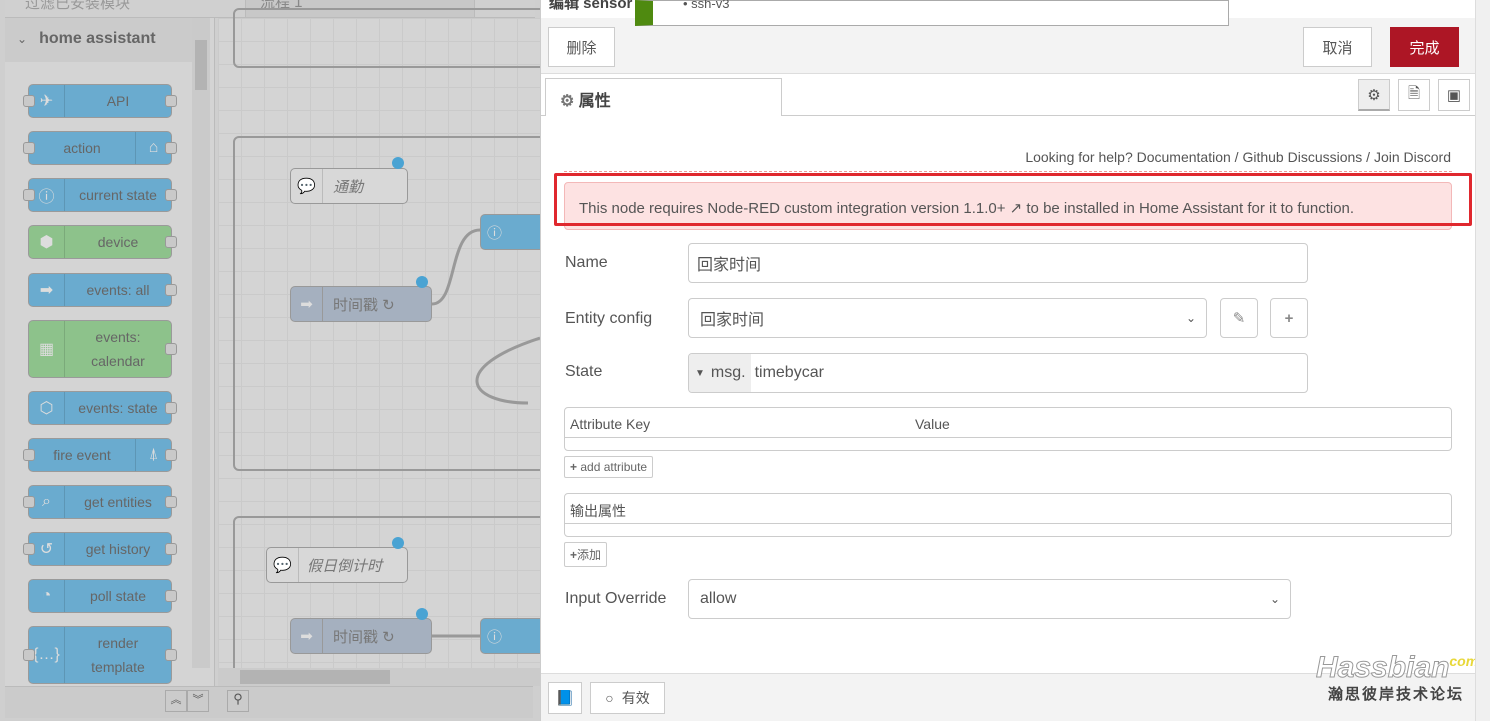  Describe the element at coordinates (789, 372) in the screenshot. I see `state-value: timebycar` at that location.